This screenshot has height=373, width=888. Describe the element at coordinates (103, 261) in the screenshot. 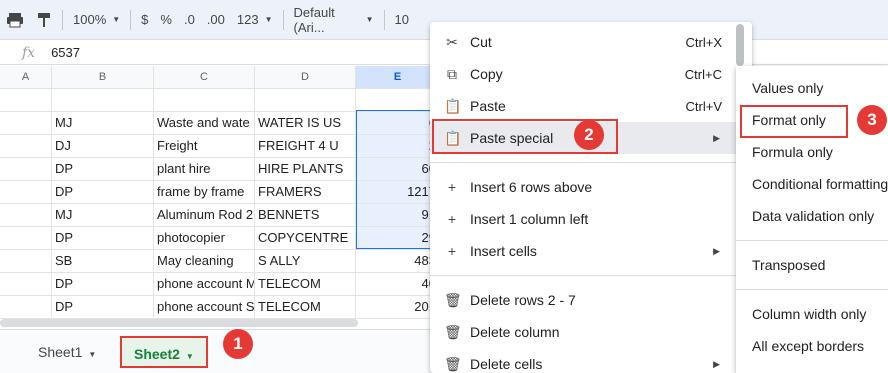

I see `cell: SB` at that location.